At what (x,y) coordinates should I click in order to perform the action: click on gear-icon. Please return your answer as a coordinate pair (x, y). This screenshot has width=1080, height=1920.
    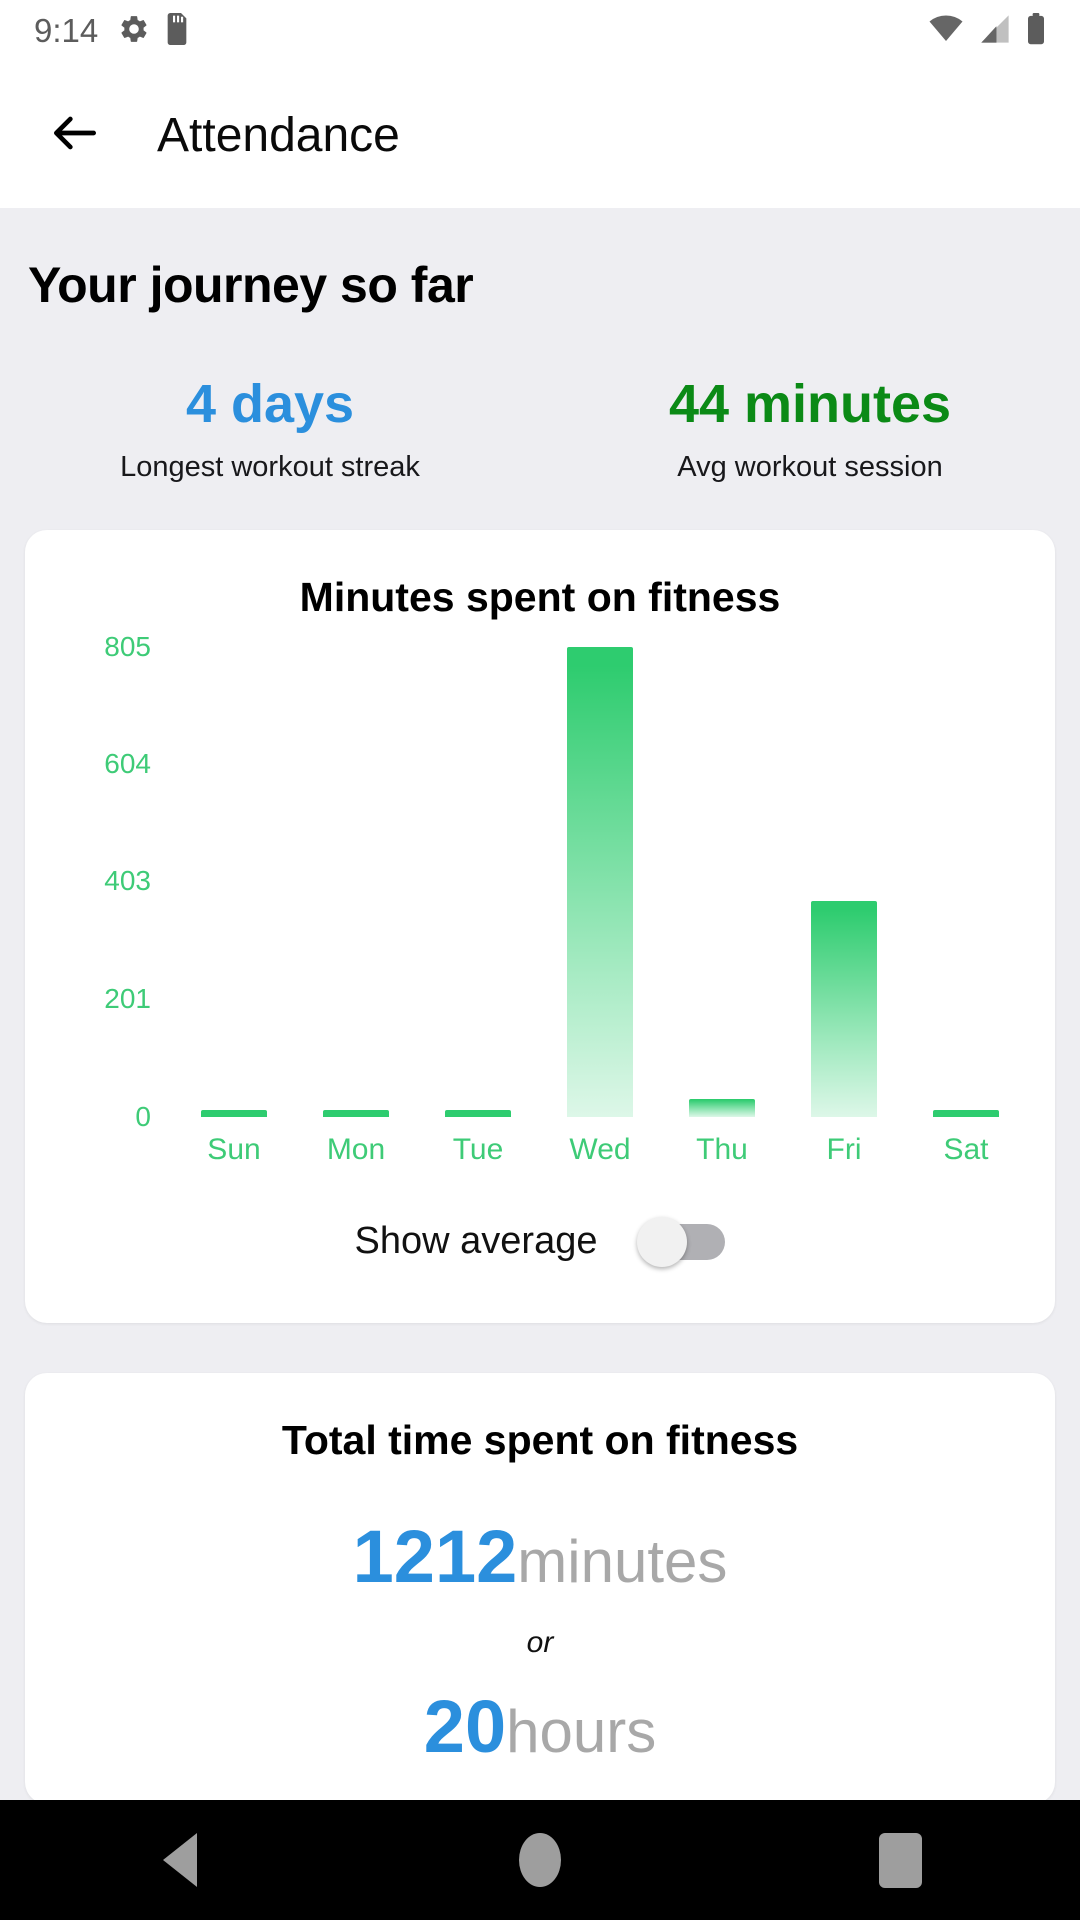
    Looking at the image, I should click on (134, 31).